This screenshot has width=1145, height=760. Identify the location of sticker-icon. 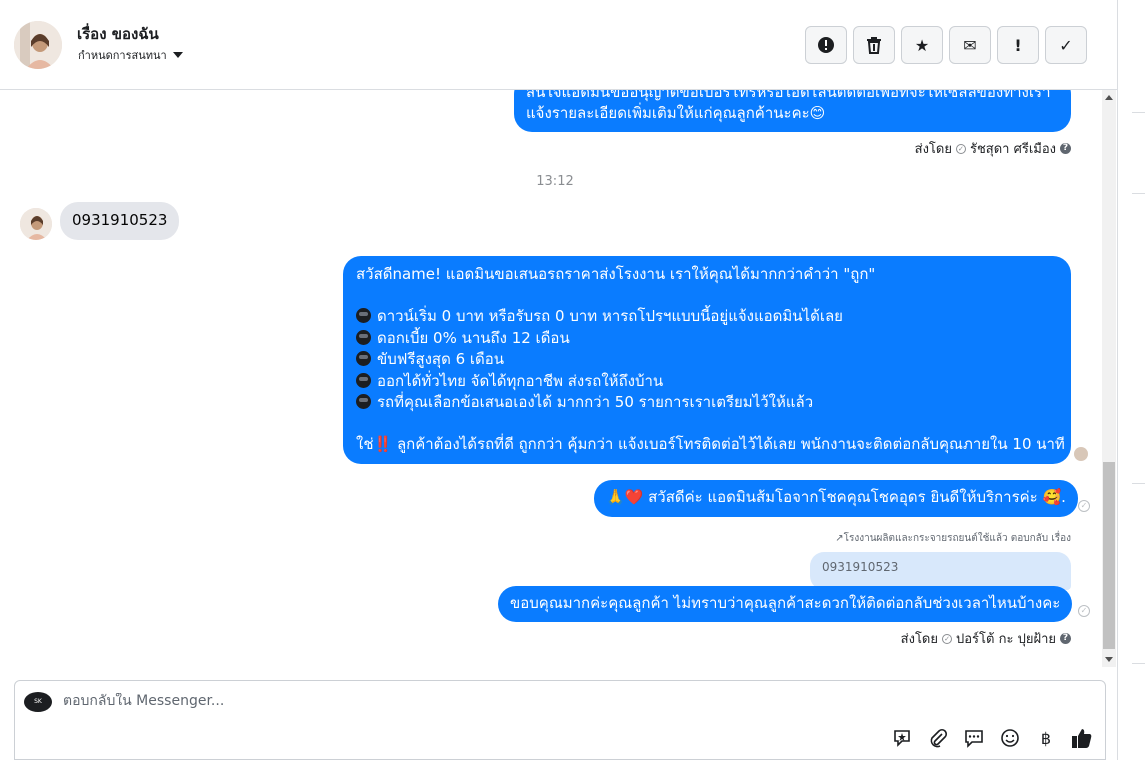
(902, 738).